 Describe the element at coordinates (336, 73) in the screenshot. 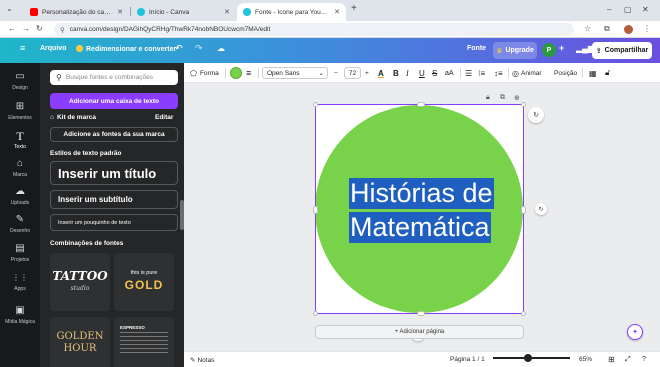

I see `decrease-font-size-button: −` at that location.